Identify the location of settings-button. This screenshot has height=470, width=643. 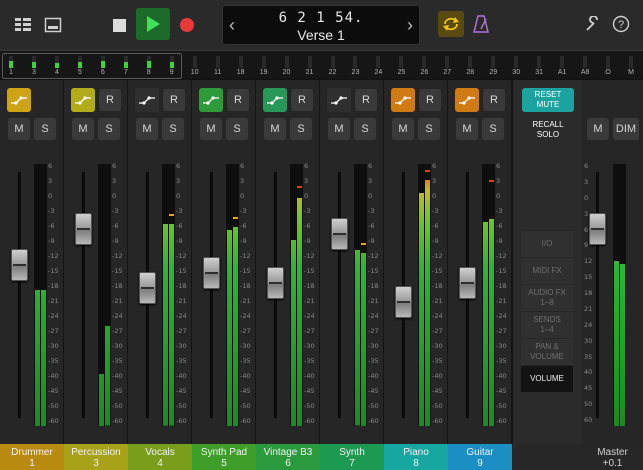
(593, 24).